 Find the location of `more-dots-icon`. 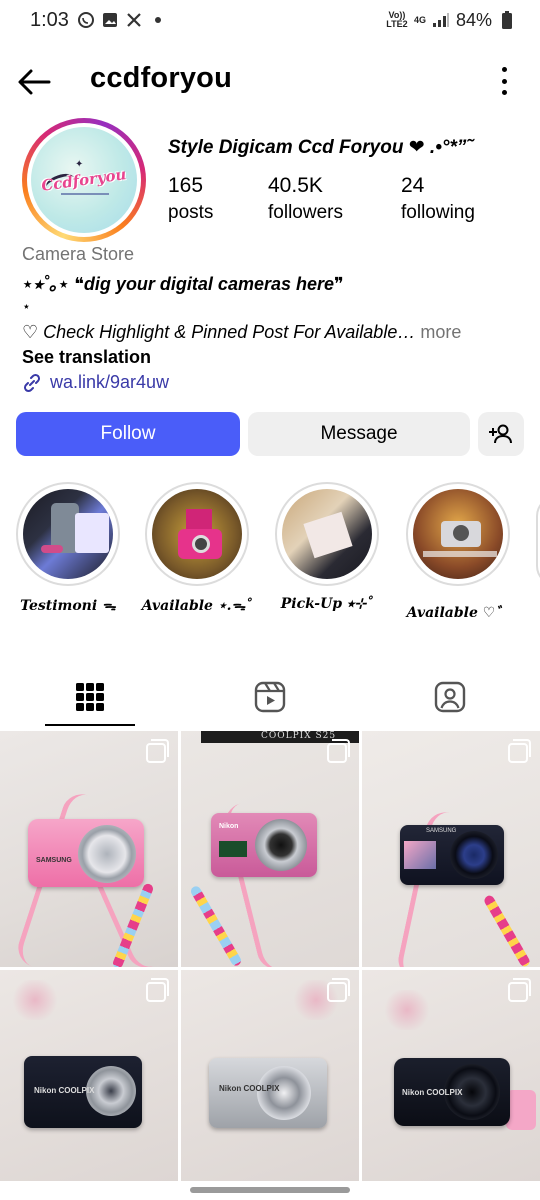

more-dots-icon is located at coordinates (504, 69).